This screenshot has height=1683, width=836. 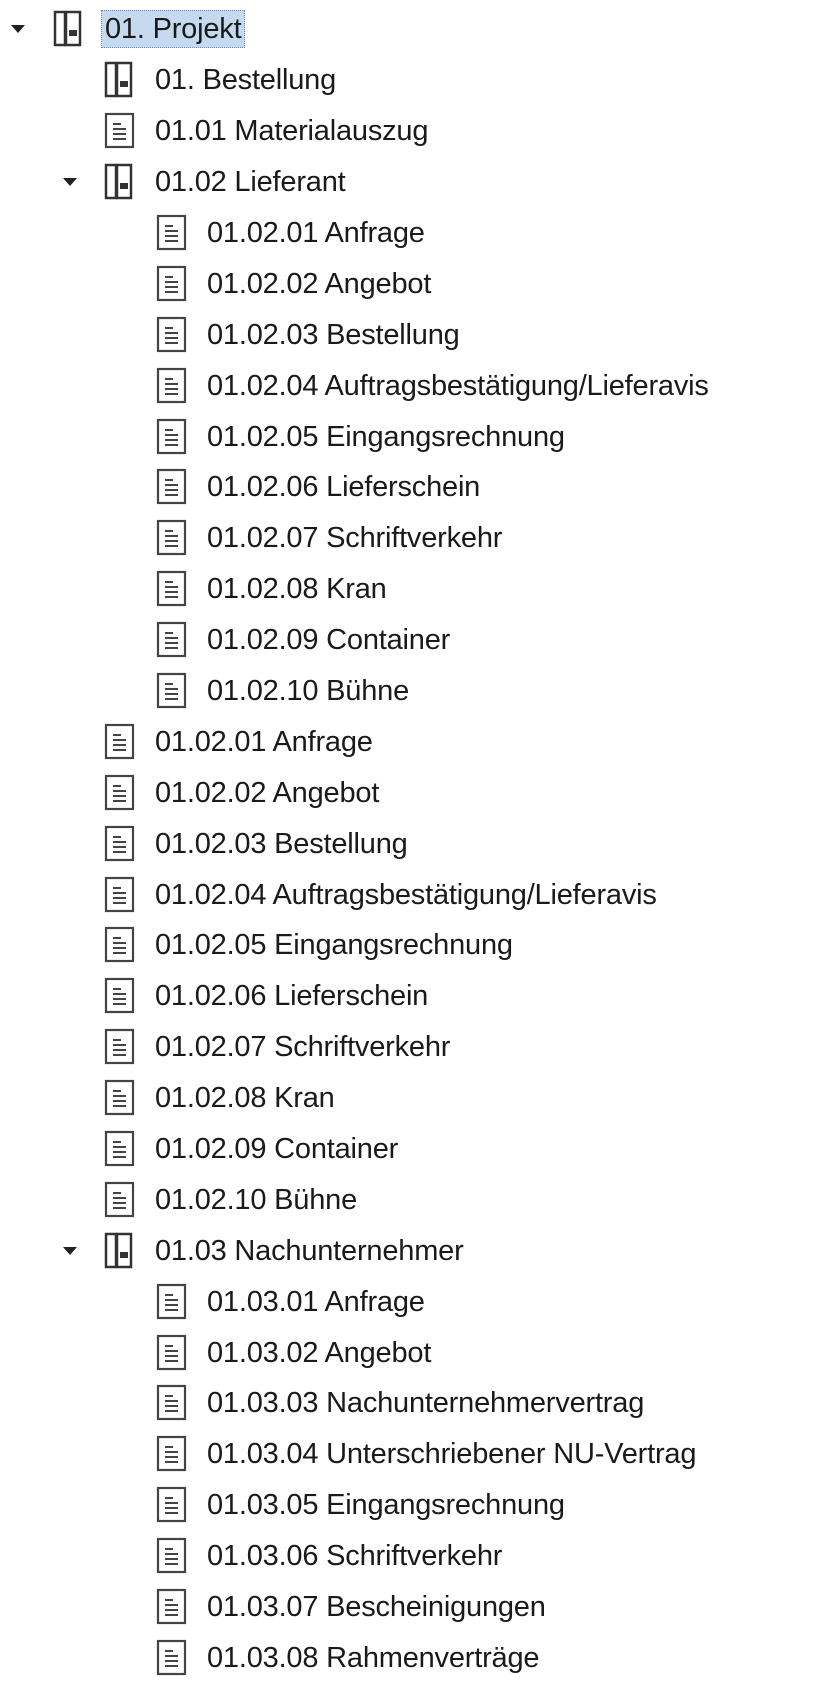 I want to click on tree-node-document: 01.03.03 Nachunternehmervertrag, so click(x=418, y=1403).